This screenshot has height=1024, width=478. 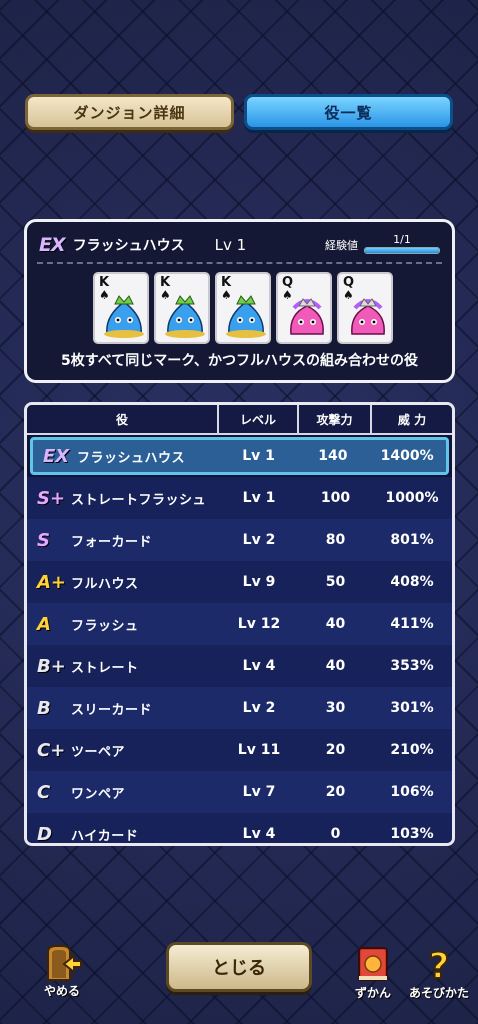 What do you see at coordinates (335, 540) in the screenshot?
I see `attack-cell: 80` at bounding box center [335, 540].